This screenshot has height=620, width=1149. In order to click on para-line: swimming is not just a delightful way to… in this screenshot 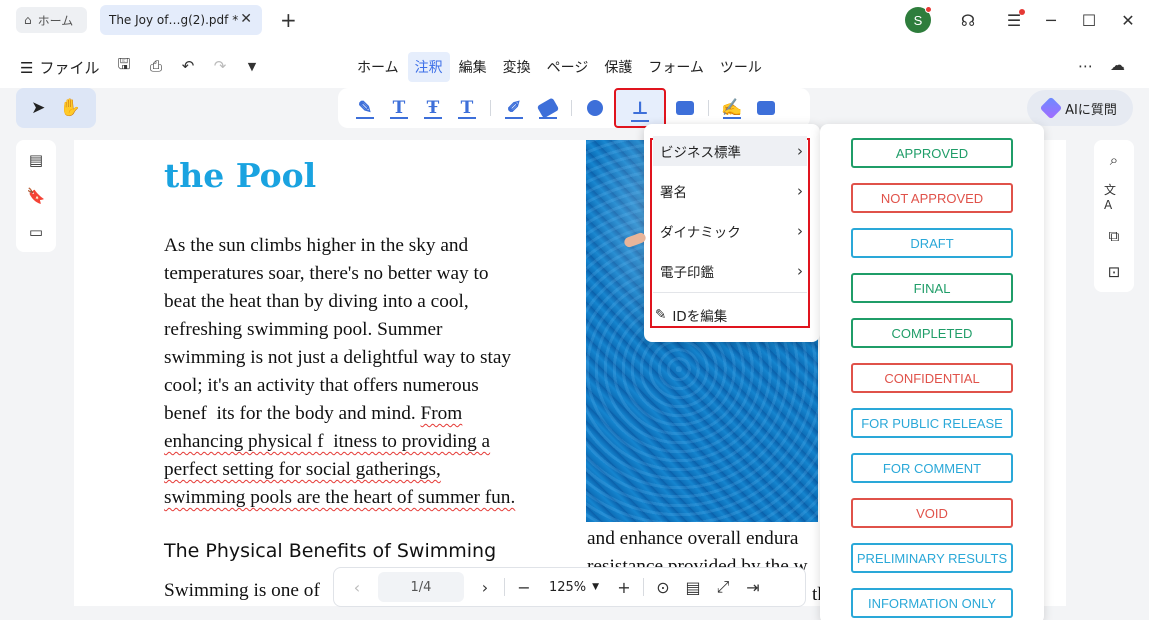, I will do `click(338, 357)`.